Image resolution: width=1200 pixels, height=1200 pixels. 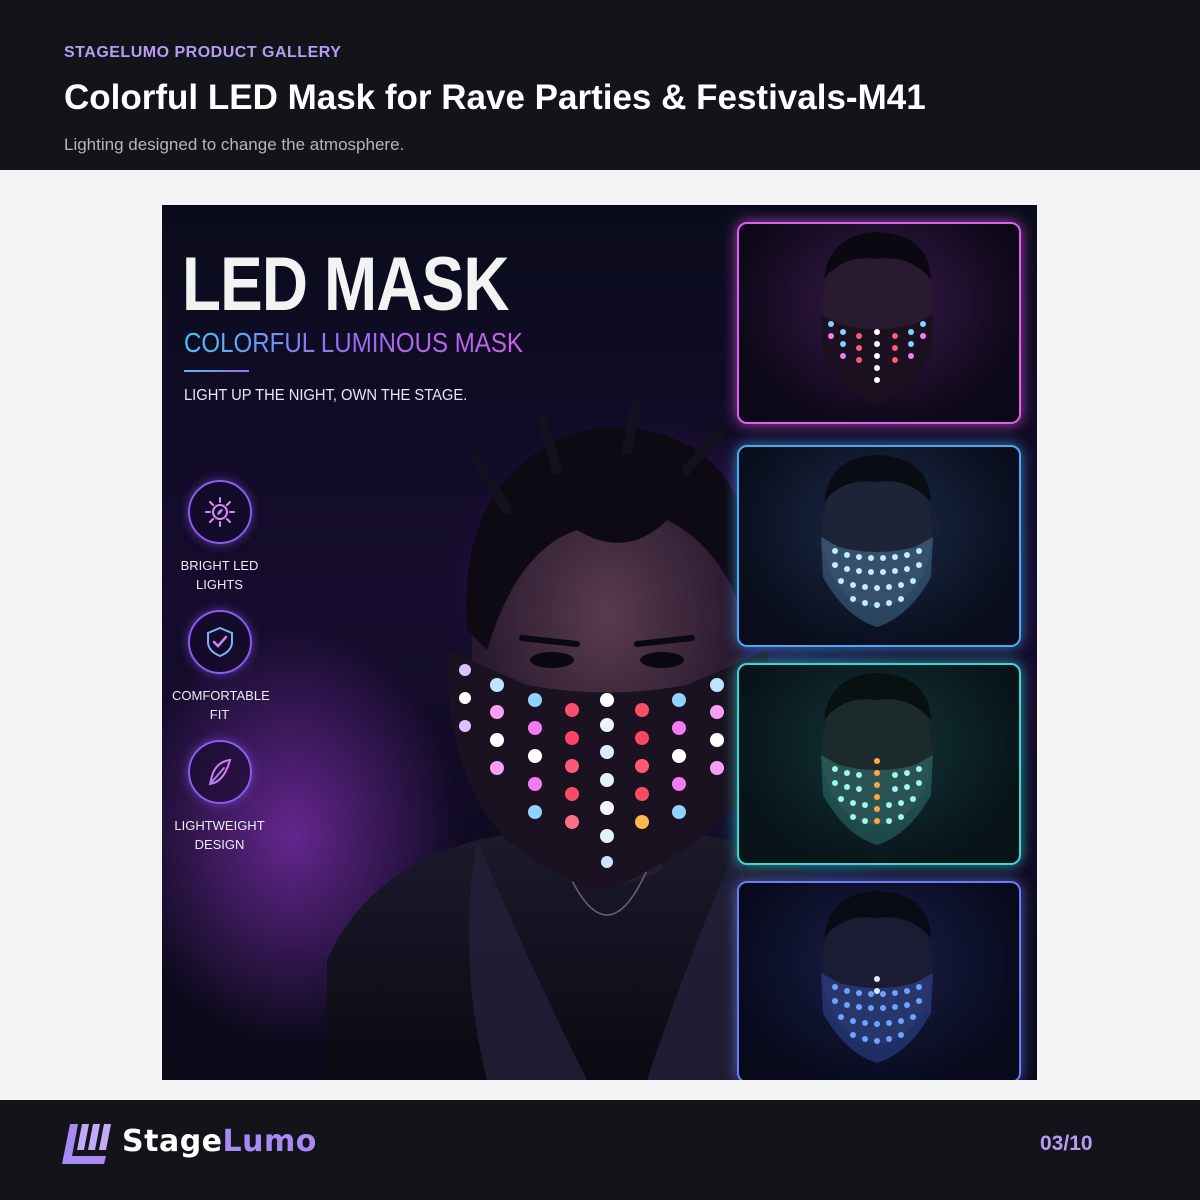 What do you see at coordinates (877, 318) in the screenshot?
I see `mask-thumbnail-multicolor` at bounding box center [877, 318].